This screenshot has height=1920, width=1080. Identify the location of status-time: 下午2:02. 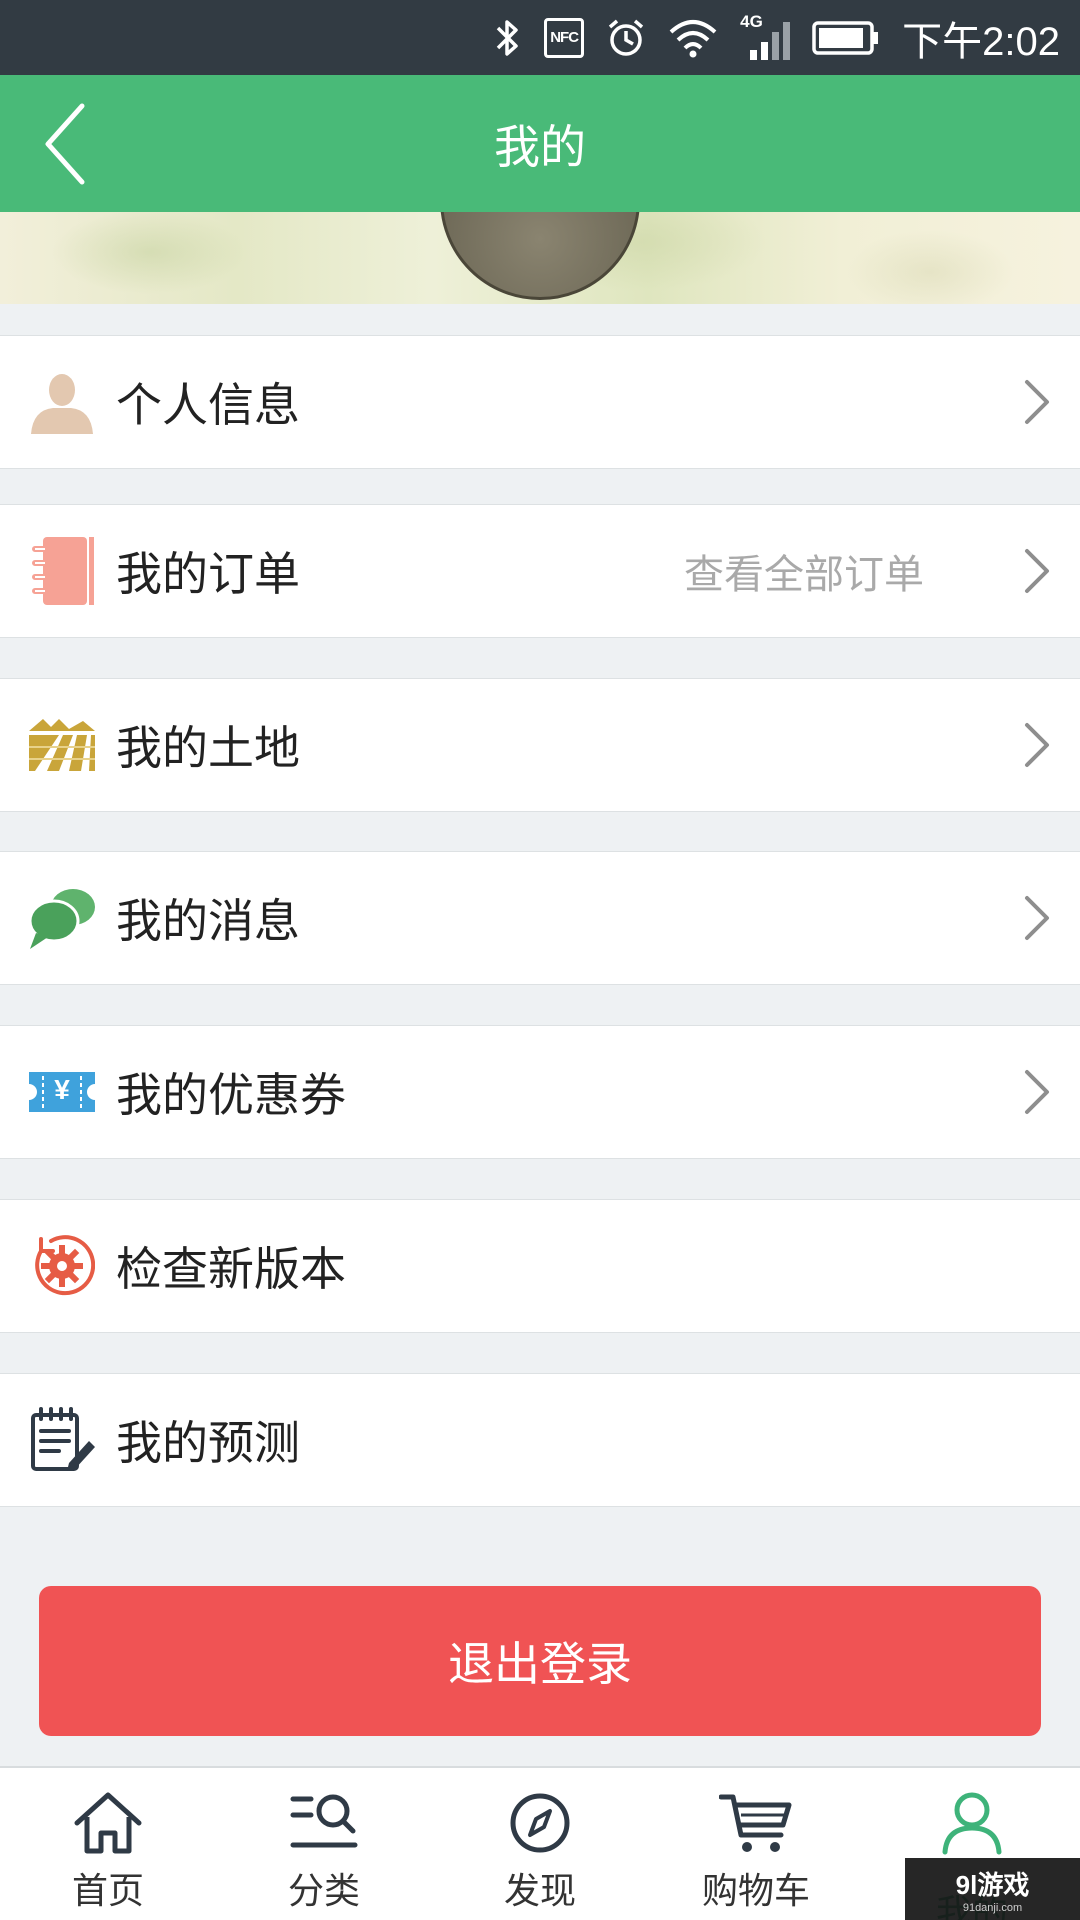
(981, 41).